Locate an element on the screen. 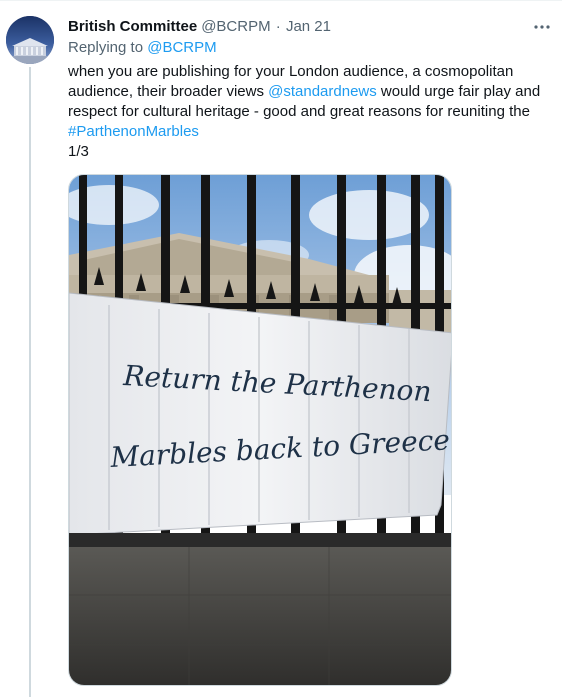 Image resolution: width=562 pixels, height=697 pixels. more-horizontal-icon is located at coordinates (542, 27).